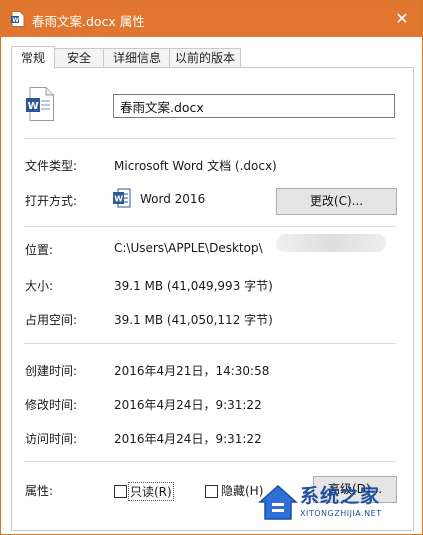 Image resolution: width=423 pixels, height=535 pixels. What do you see at coordinates (51, 405) in the screenshot?
I see `modified-label: 修改时间:` at bounding box center [51, 405].